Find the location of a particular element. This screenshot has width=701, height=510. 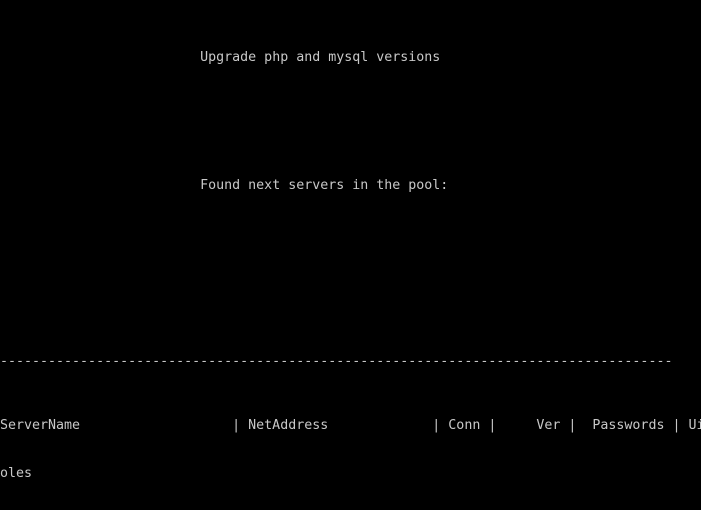

table-header-row-wrap: oles is located at coordinates (16, 473).